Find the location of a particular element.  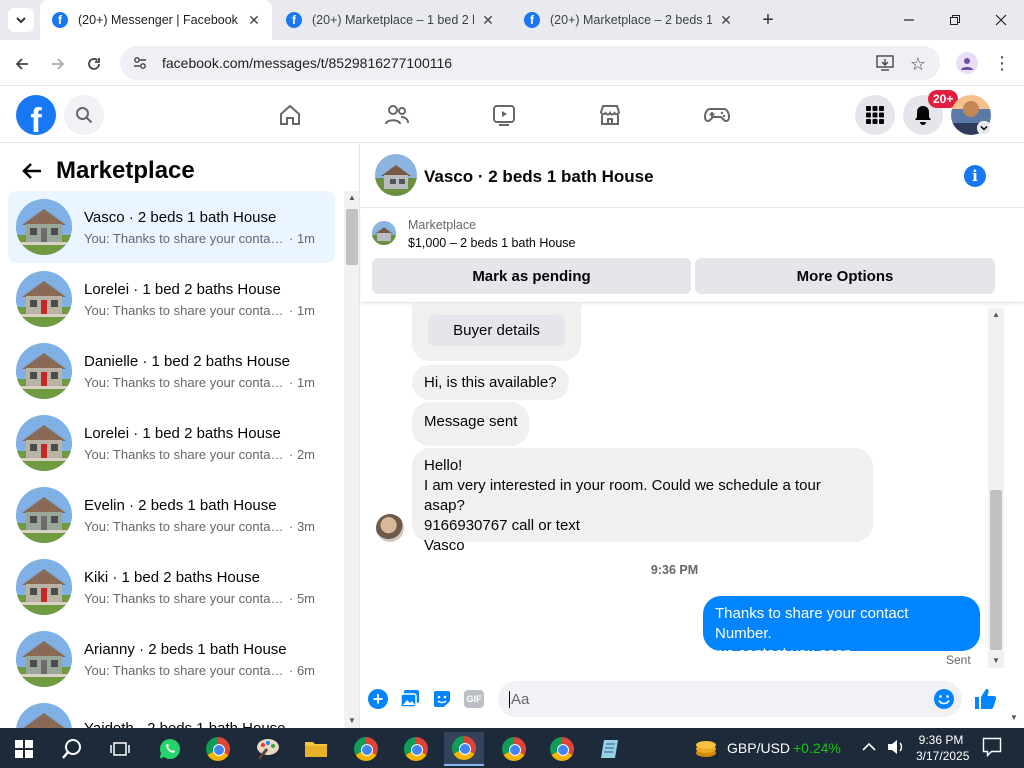

forward-button is located at coordinates (58, 64).